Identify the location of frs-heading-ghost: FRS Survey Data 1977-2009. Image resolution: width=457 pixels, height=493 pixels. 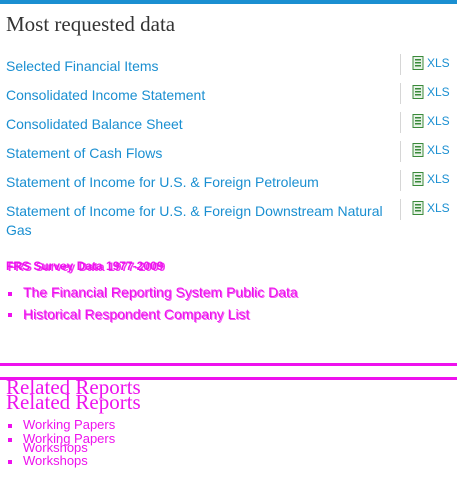
(87, 267).